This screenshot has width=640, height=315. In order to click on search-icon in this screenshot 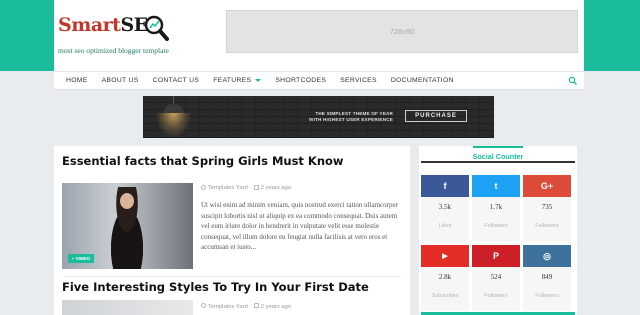, I will do `click(573, 81)`.